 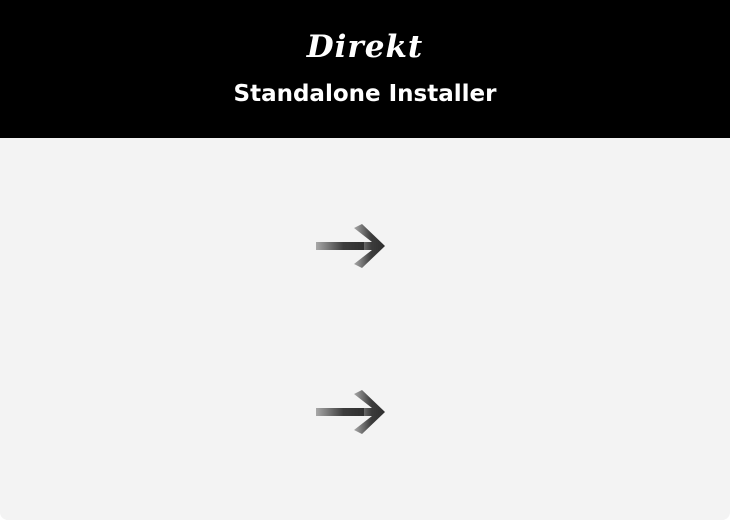 I want to click on first-action-button, so click(x=351, y=246).